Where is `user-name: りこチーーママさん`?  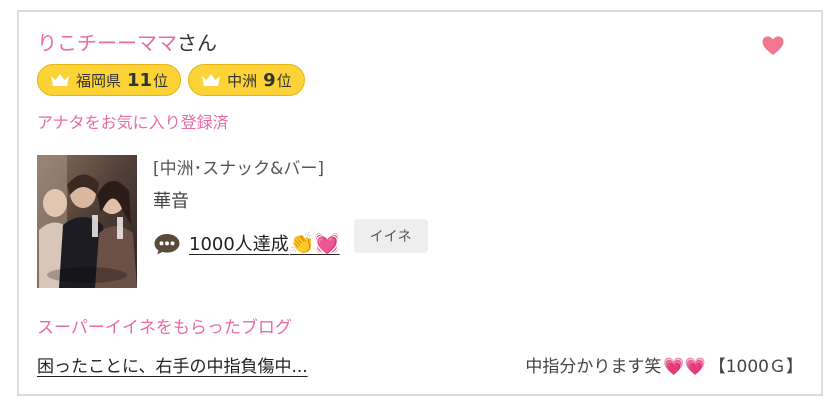 user-name: りこチーーママさん is located at coordinates (127, 43).